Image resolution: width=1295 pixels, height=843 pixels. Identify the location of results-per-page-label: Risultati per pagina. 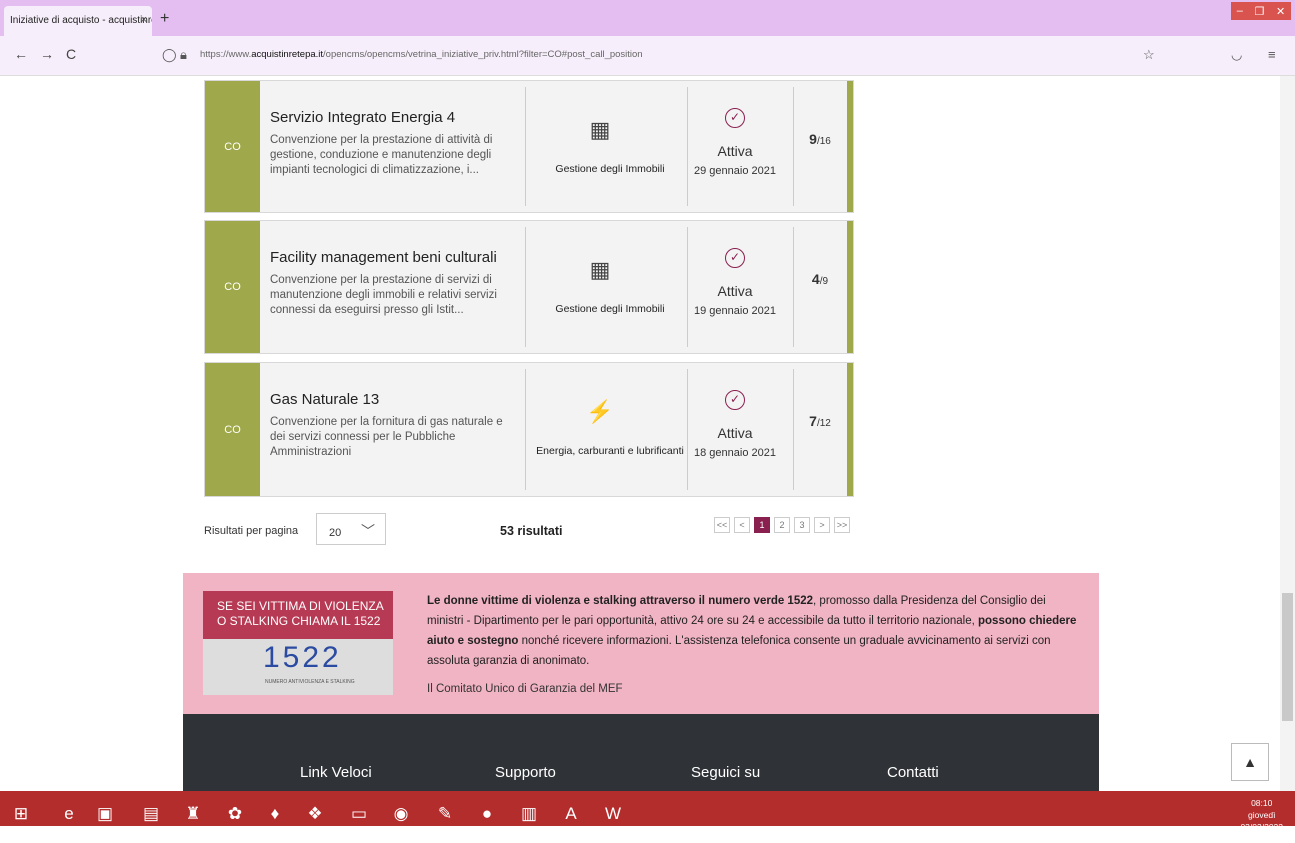
(251, 531).